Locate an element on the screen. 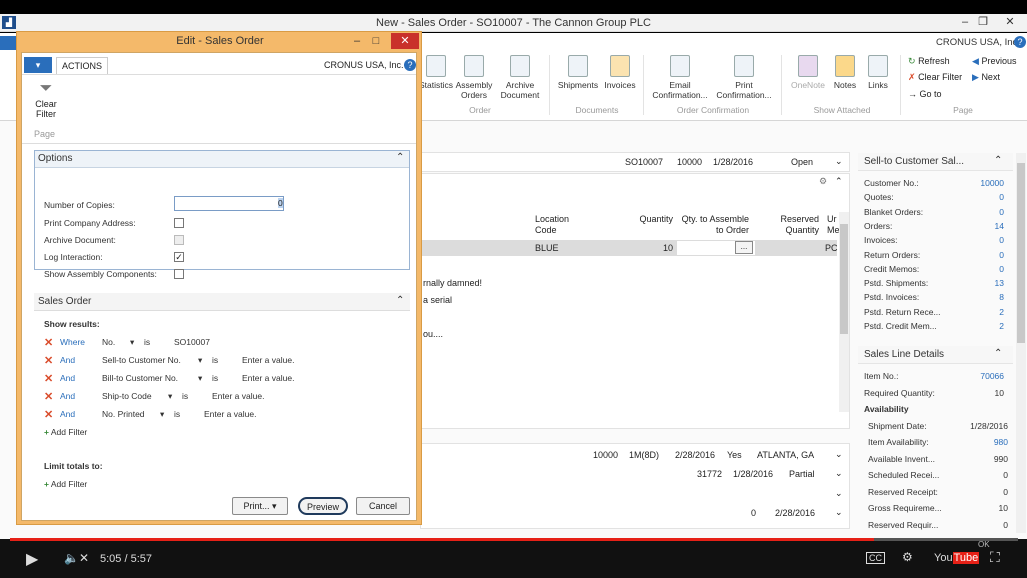 The height and width of the screenshot is (578, 1027). filter-field: No. is located at coordinates (108, 342).